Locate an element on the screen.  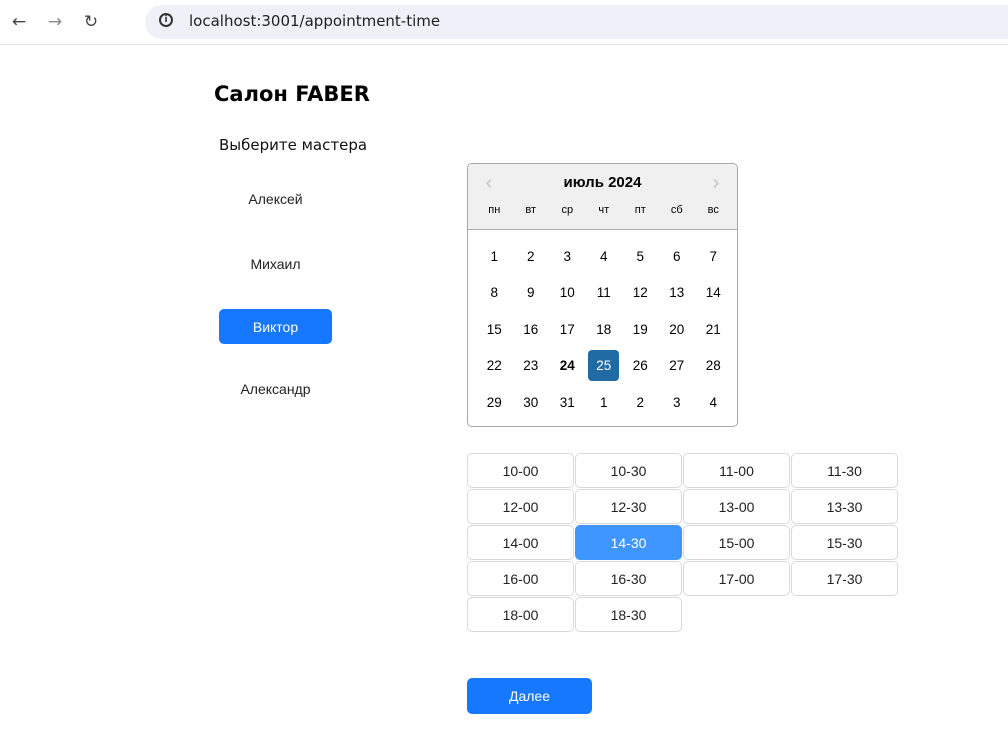
info-icon: i is located at coordinates (166, 20).